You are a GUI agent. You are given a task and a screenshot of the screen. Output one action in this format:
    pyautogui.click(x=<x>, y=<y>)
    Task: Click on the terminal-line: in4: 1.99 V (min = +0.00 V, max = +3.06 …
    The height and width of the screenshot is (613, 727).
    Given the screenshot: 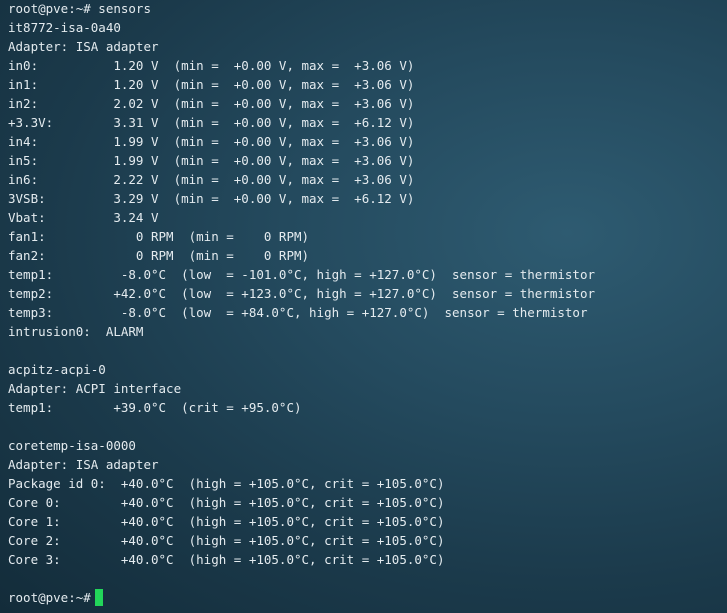 What is the action you would take?
    pyautogui.click(x=211, y=141)
    